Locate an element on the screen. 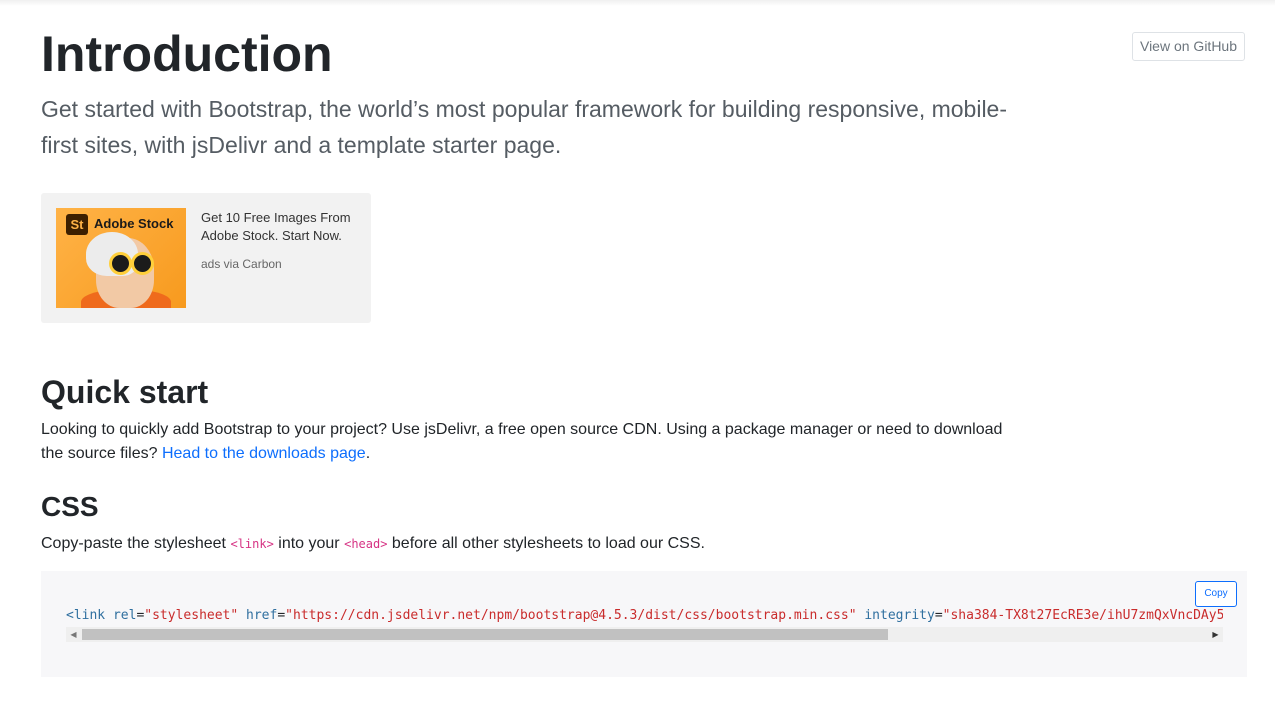 The height and width of the screenshot is (705, 1275). horizontal-scrollbar: ◀ ▶ is located at coordinates (644, 634).